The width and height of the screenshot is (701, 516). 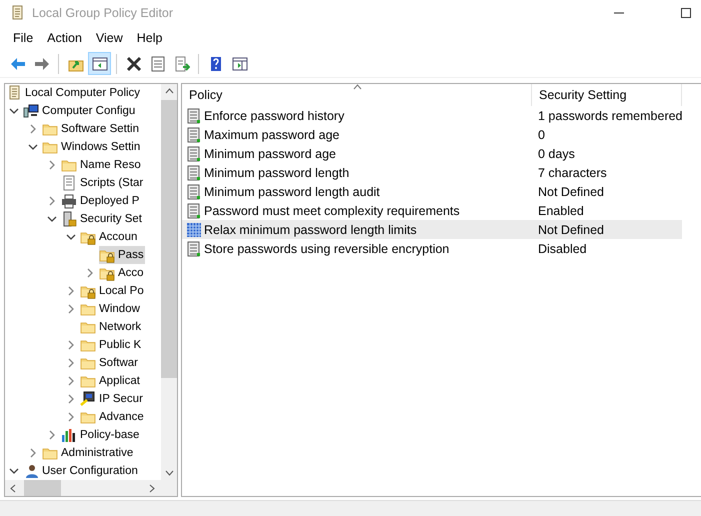 I want to click on security-setting: 0, so click(x=541, y=135).